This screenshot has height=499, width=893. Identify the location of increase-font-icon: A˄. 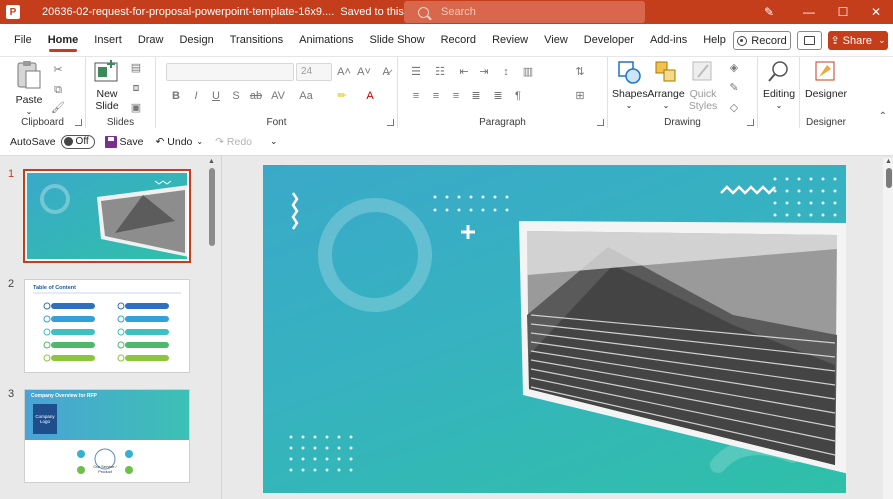
(344, 72).